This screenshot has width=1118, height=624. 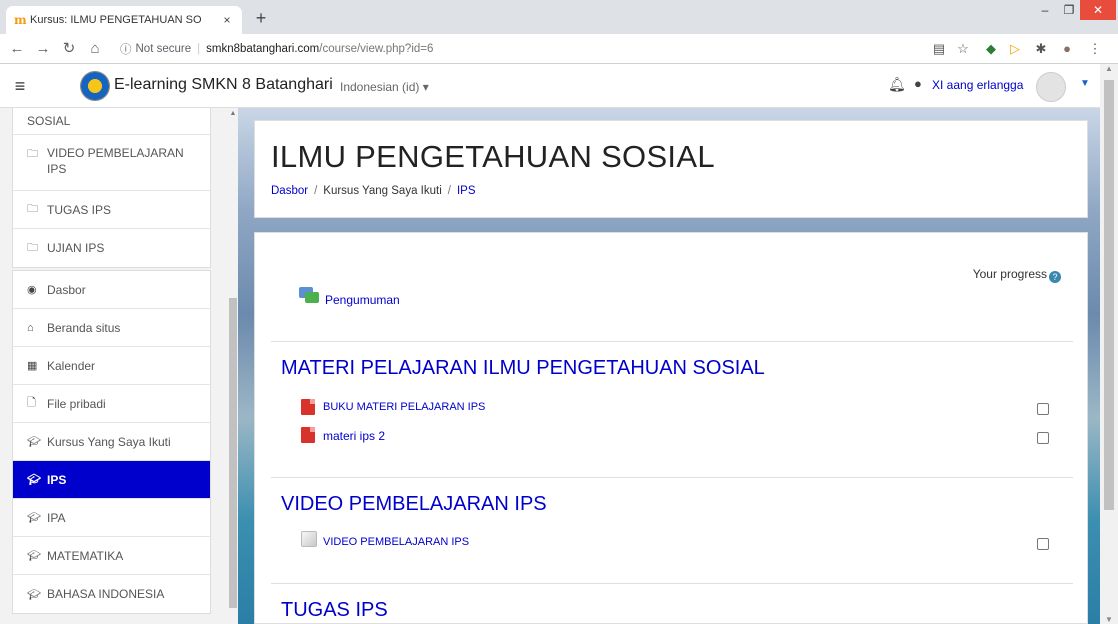 I want to click on user-name: XI aang erlangga, so click(x=977, y=85).